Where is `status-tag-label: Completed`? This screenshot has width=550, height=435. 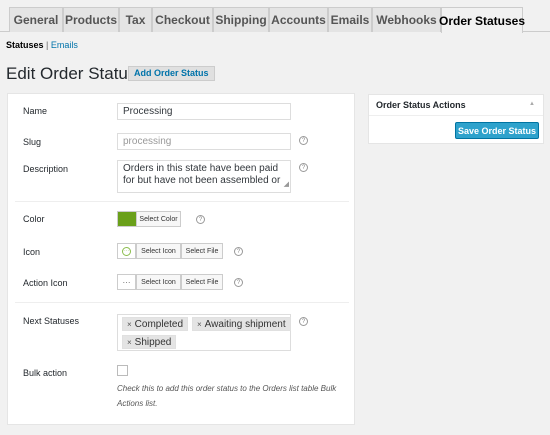
status-tag-label: Completed is located at coordinates (159, 324).